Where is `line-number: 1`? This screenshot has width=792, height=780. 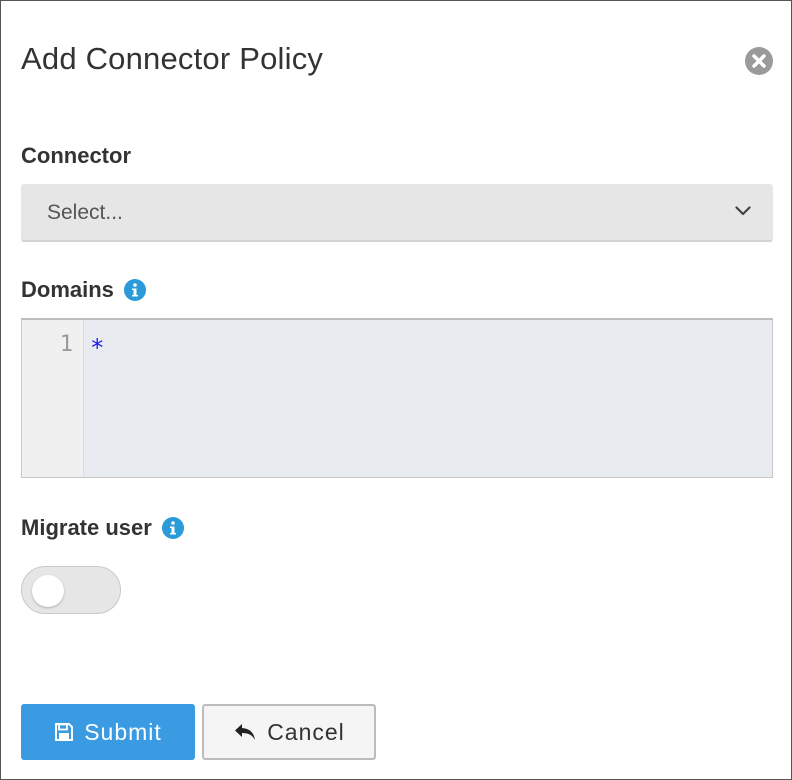 line-number: 1 is located at coordinates (66, 344).